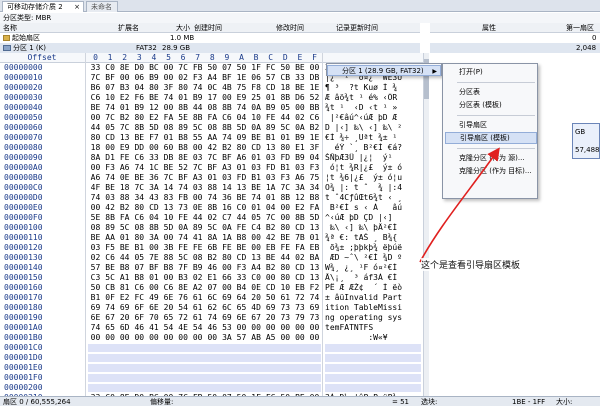 The width and height of the screenshot is (600, 406). What do you see at coordinates (124, 288) in the screenshot?
I see `hex-byte: 81` at bounding box center [124, 288].